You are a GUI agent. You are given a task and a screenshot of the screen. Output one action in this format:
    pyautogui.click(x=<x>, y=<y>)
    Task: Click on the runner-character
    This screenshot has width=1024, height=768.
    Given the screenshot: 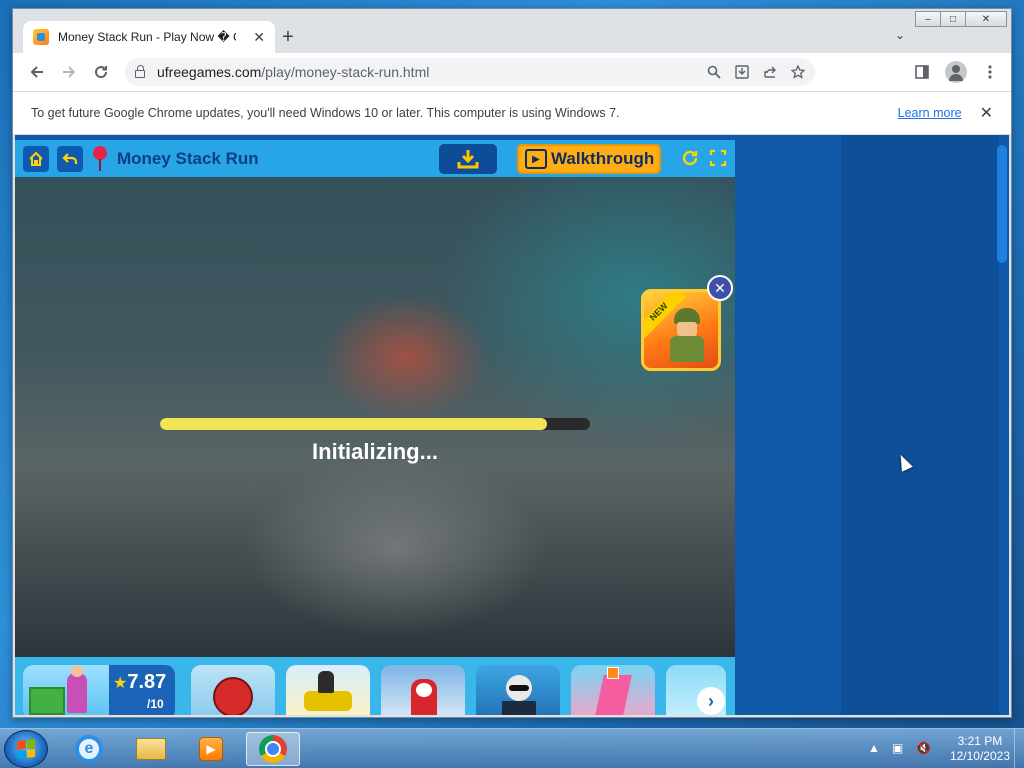 What is the action you would take?
    pyautogui.click(x=77, y=689)
    